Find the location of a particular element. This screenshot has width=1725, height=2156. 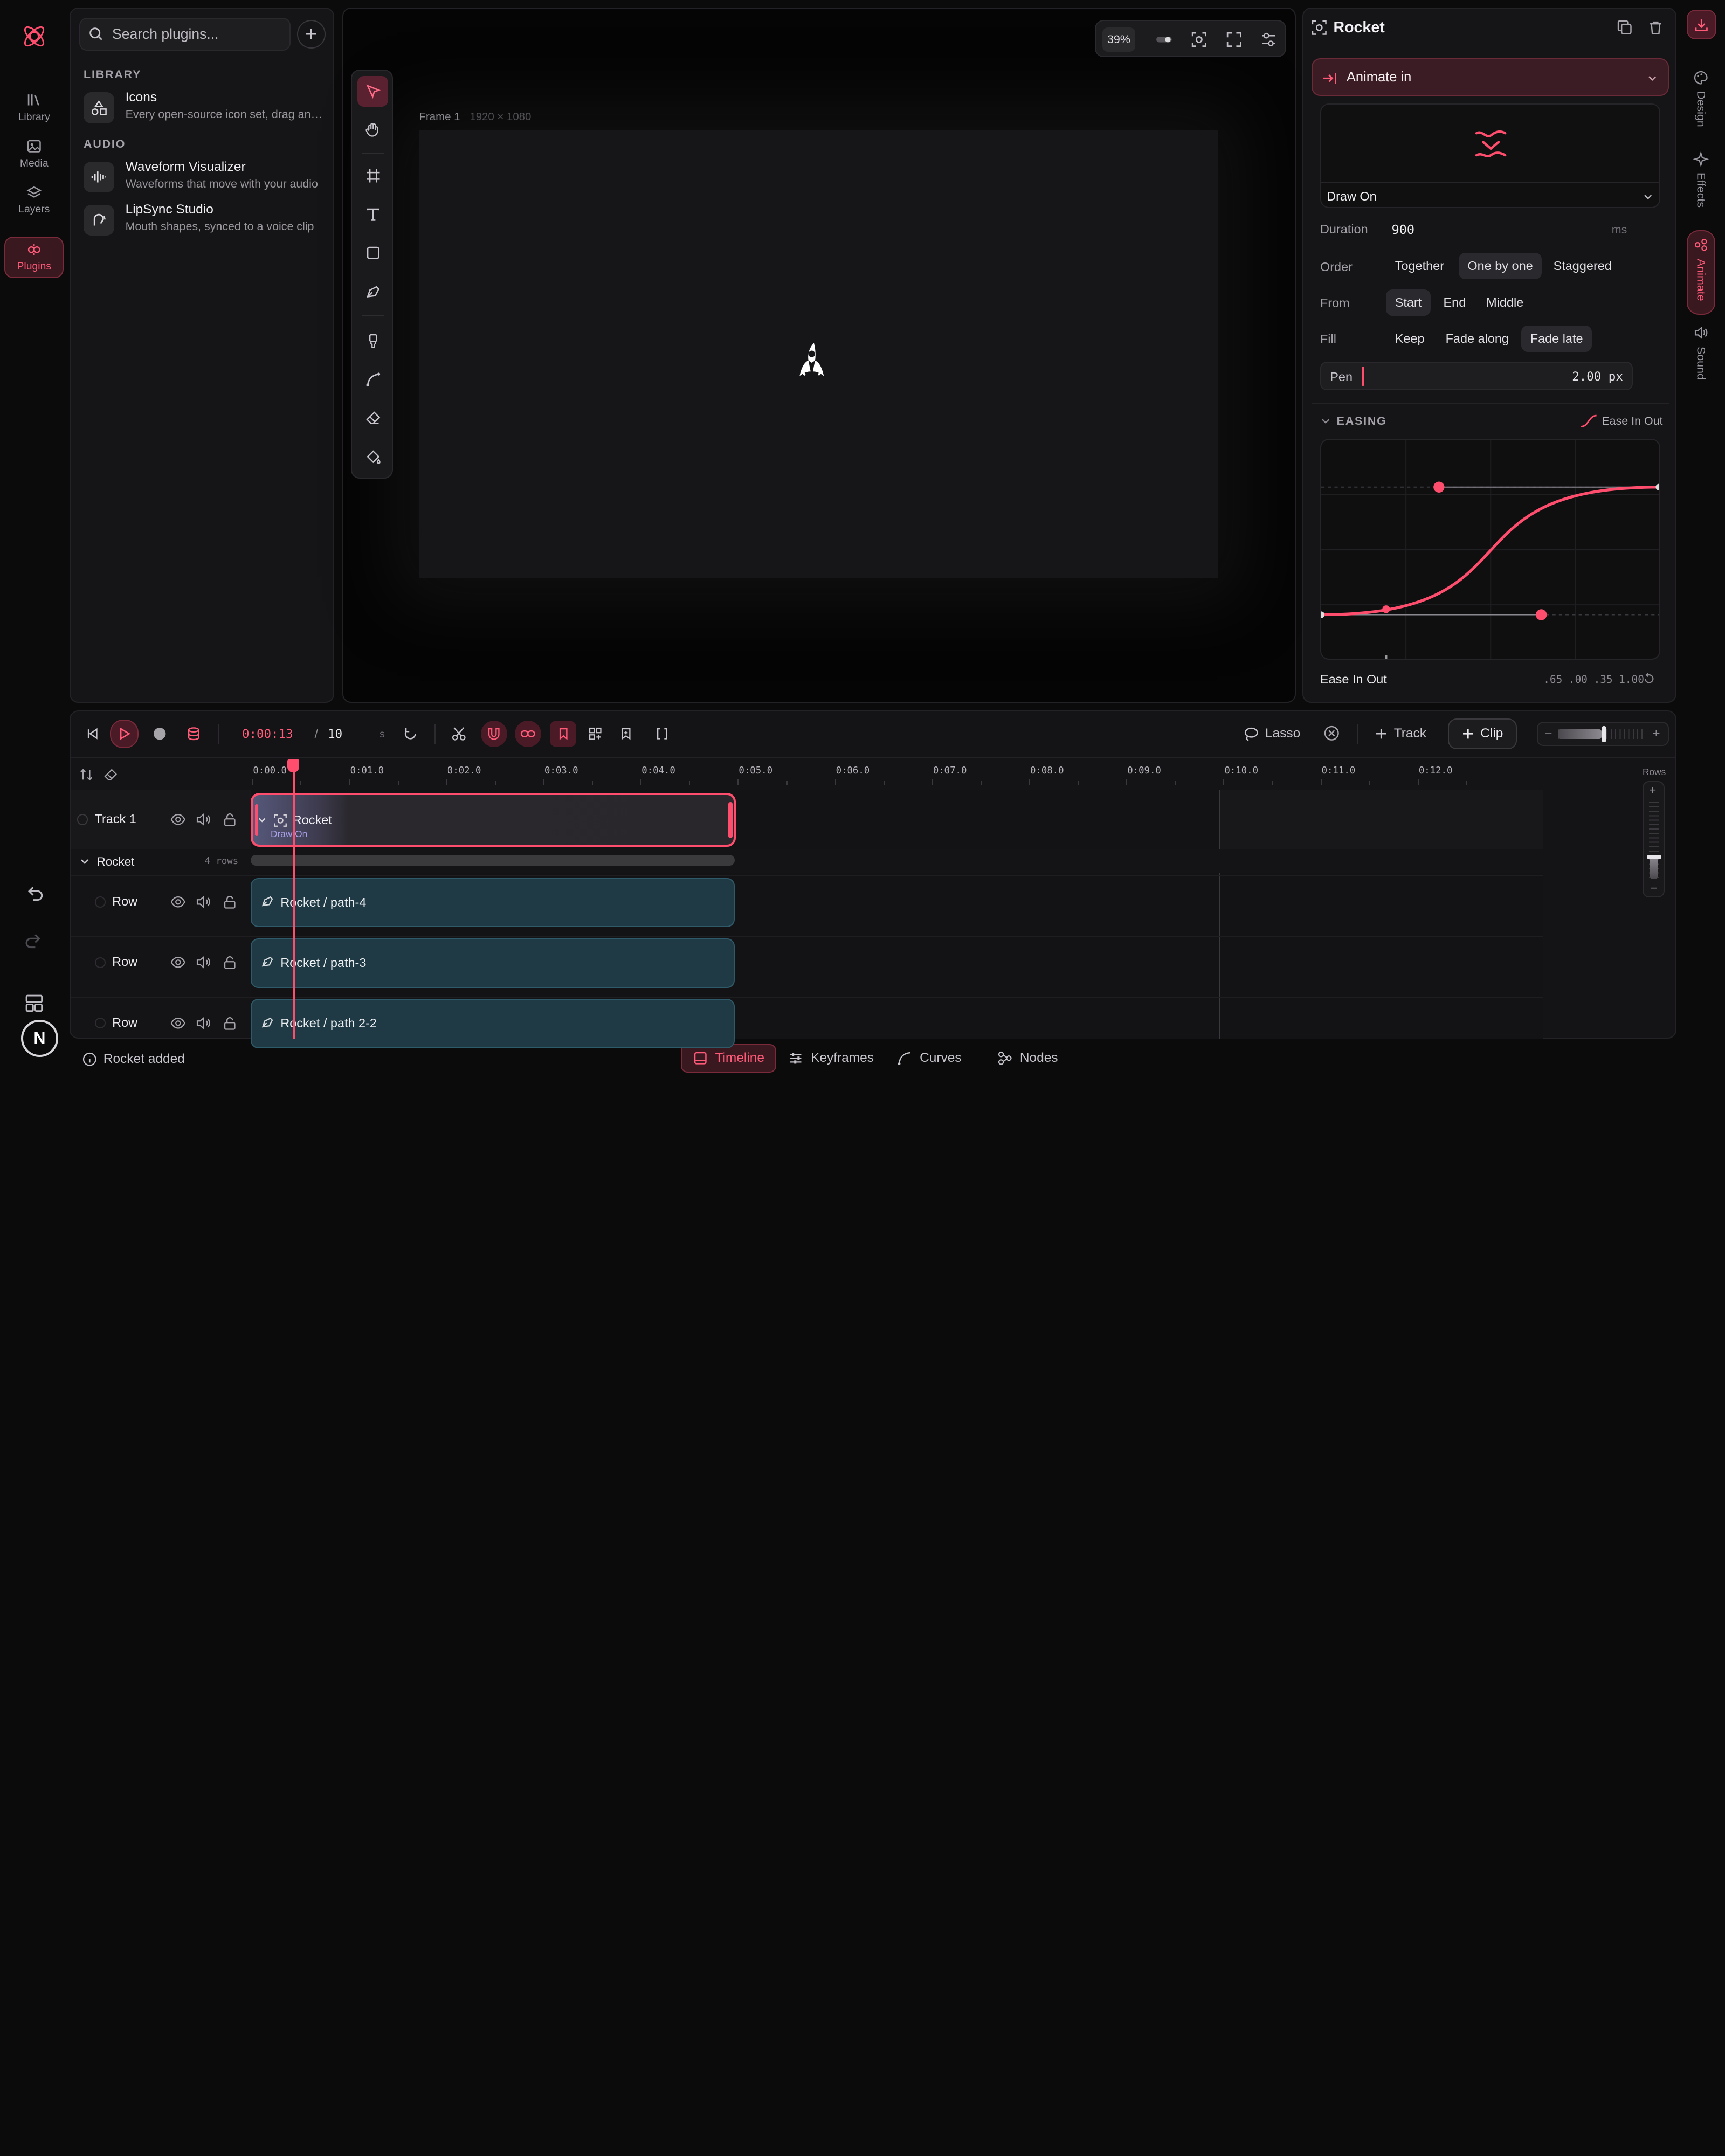

track-select-dot is located at coordinates (82, 819).